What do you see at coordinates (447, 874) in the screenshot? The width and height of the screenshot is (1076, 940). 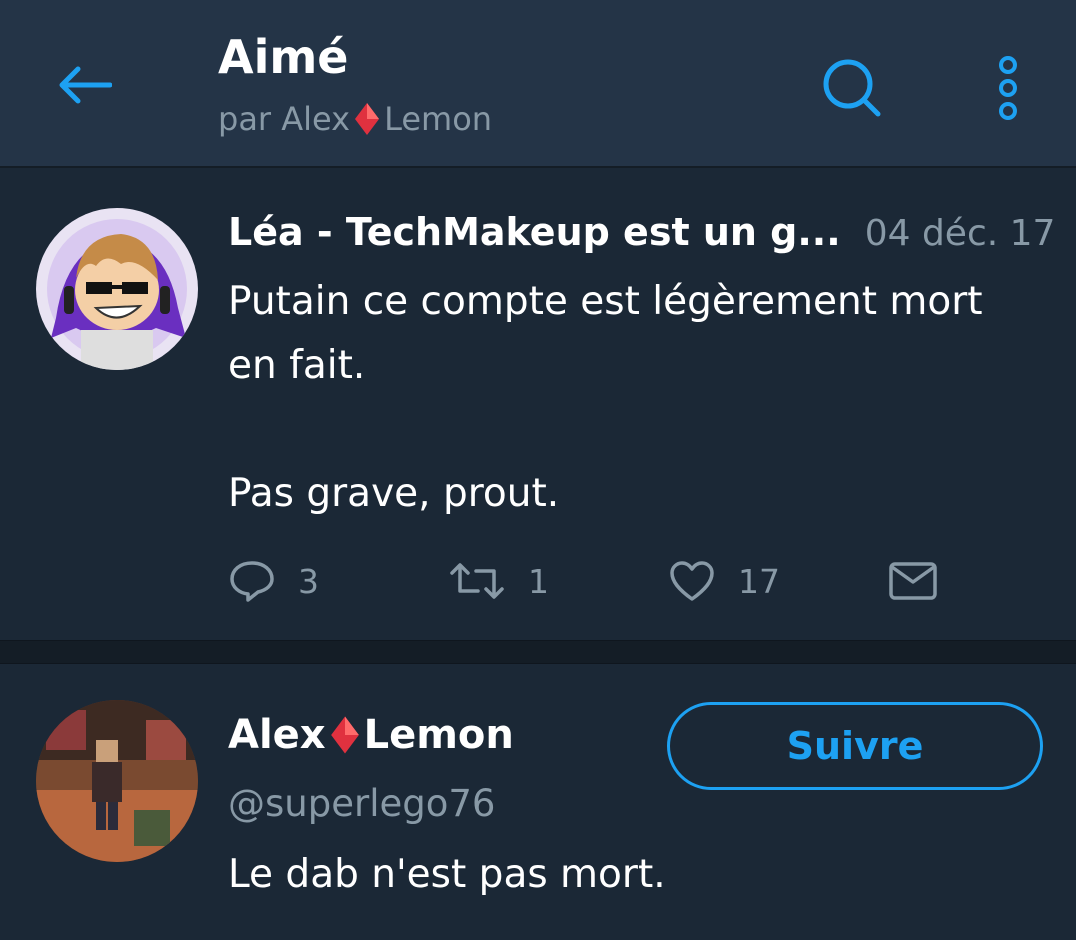 I see `user-bio: Le dab n'est pas mort.` at bounding box center [447, 874].